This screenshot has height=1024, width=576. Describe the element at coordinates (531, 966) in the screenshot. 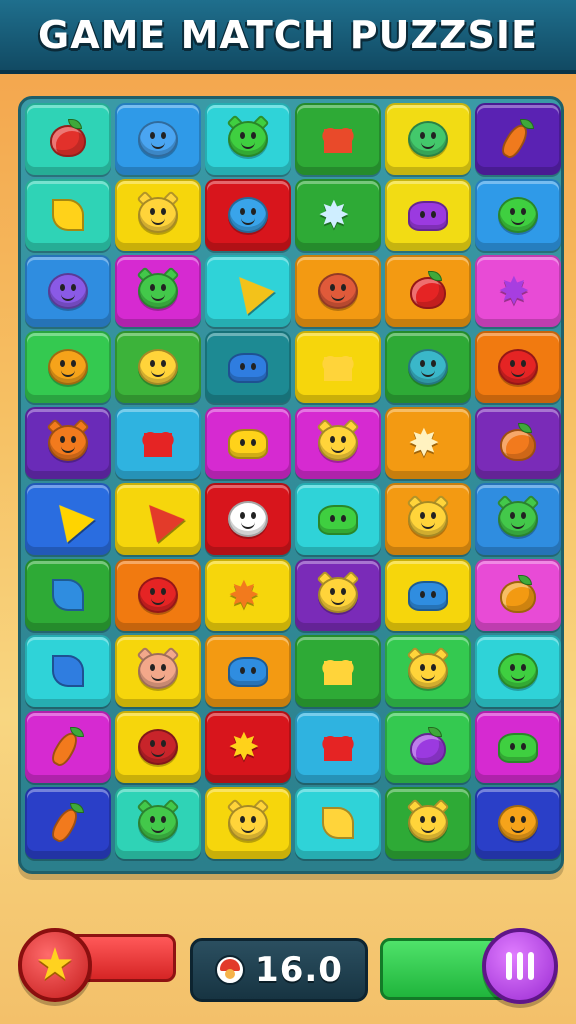

I see `pause-icon-bar` at that location.